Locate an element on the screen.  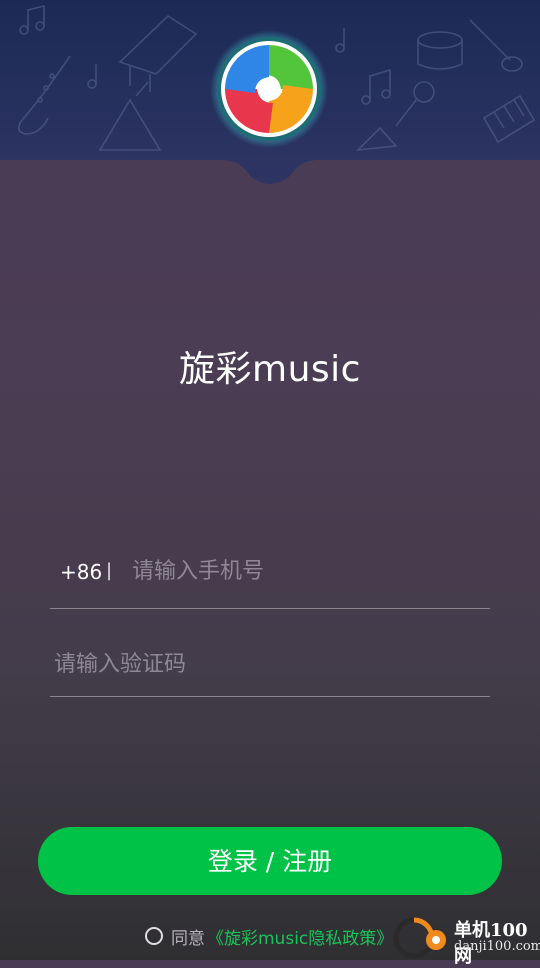
watermark-logo-icon is located at coordinates (419, 938).